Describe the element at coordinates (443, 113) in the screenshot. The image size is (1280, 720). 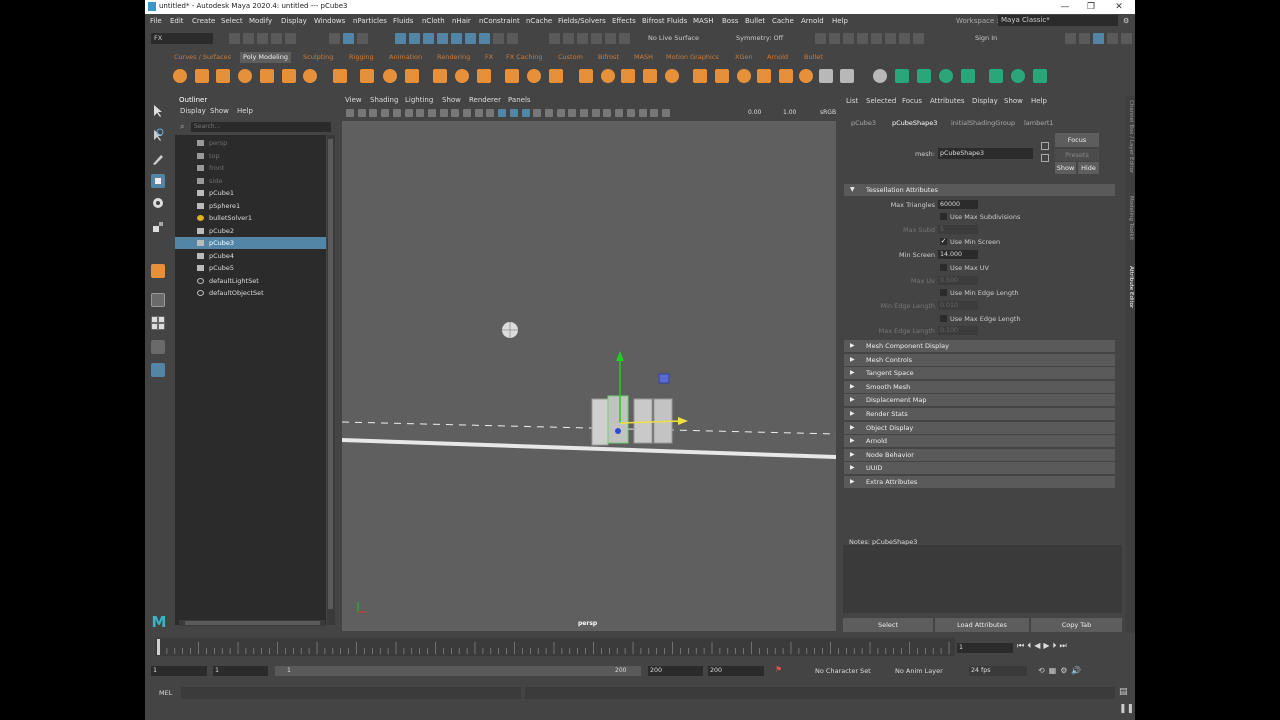
I see `resolution-gate-icon` at that location.